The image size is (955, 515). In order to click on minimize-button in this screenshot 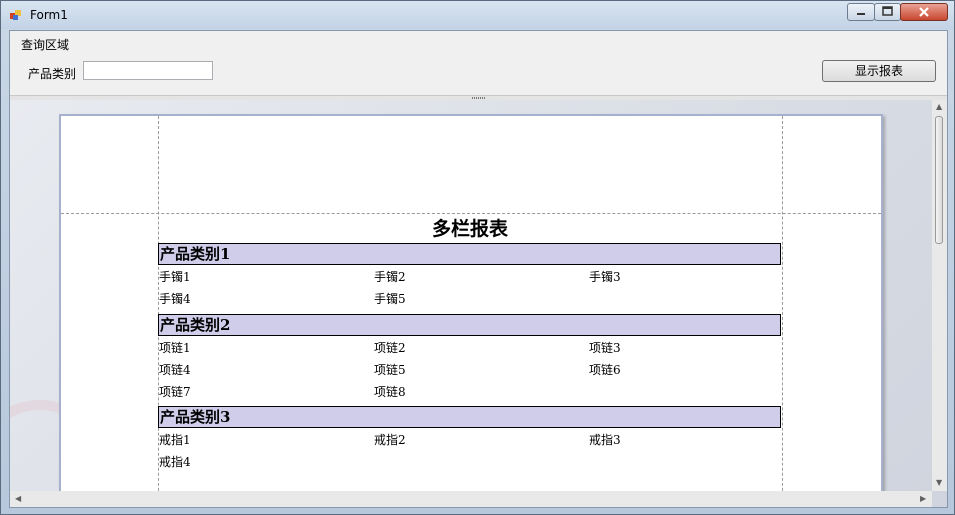, I will do `click(861, 12)`.